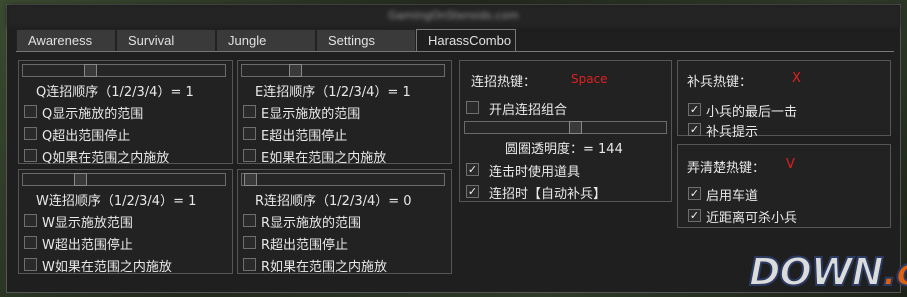 This screenshot has height=297, width=907. Describe the element at coordinates (87, 223) in the screenshot. I see `w-show-range-label: W显示施放范围` at that location.